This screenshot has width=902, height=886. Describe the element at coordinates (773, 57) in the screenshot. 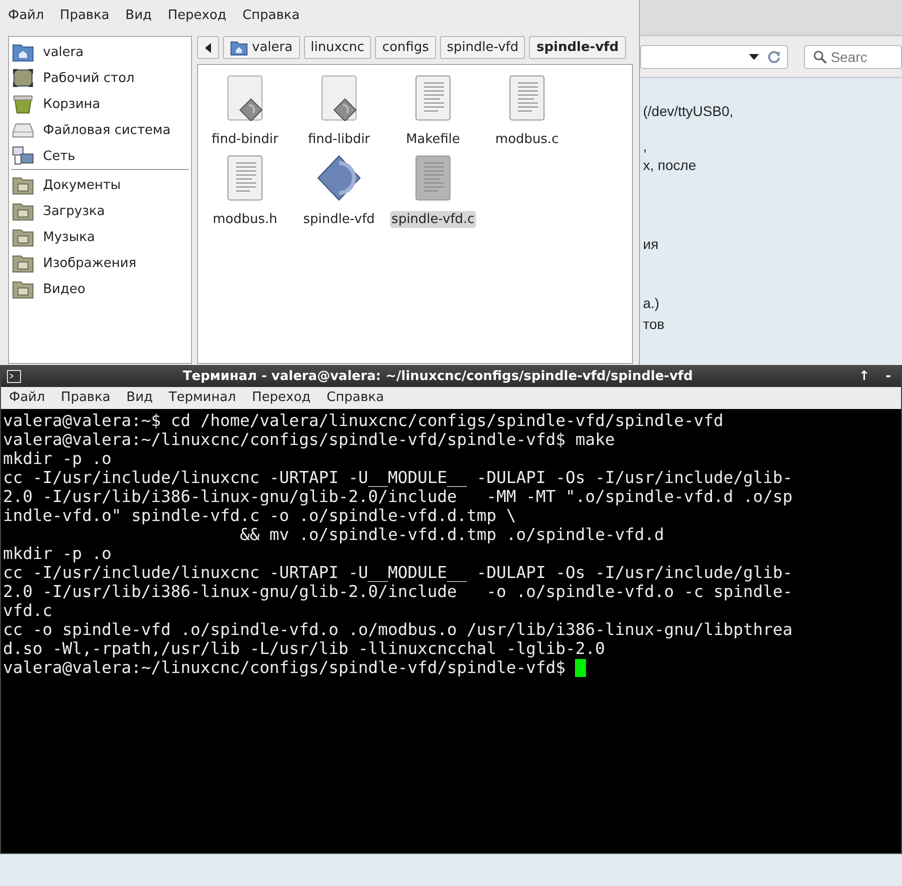

I see `reload-icon` at that location.